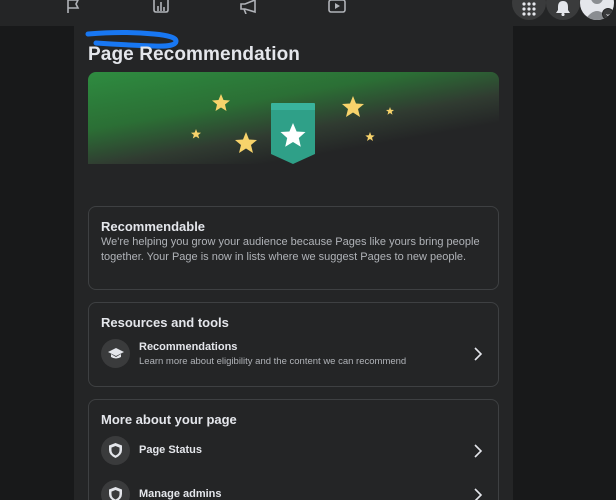 Image resolution: width=616 pixels, height=500 pixels. I want to click on insights-icon, so click(161, 7).